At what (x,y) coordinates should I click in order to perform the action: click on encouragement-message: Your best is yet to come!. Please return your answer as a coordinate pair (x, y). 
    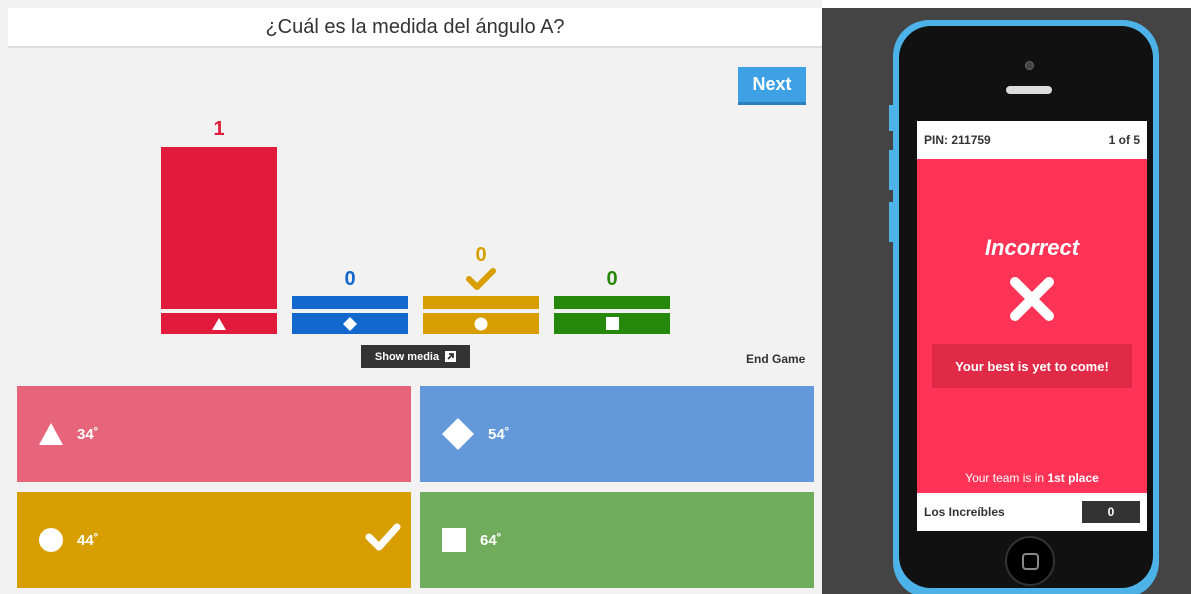
    Looking at the image, I should click on (1032, 366).